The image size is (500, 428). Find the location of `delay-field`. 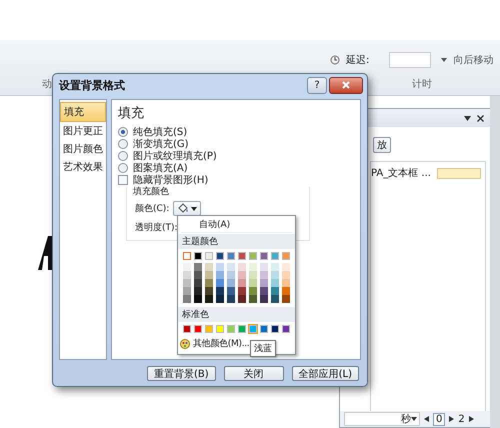

delay-field is located at coordinates (410, 60).